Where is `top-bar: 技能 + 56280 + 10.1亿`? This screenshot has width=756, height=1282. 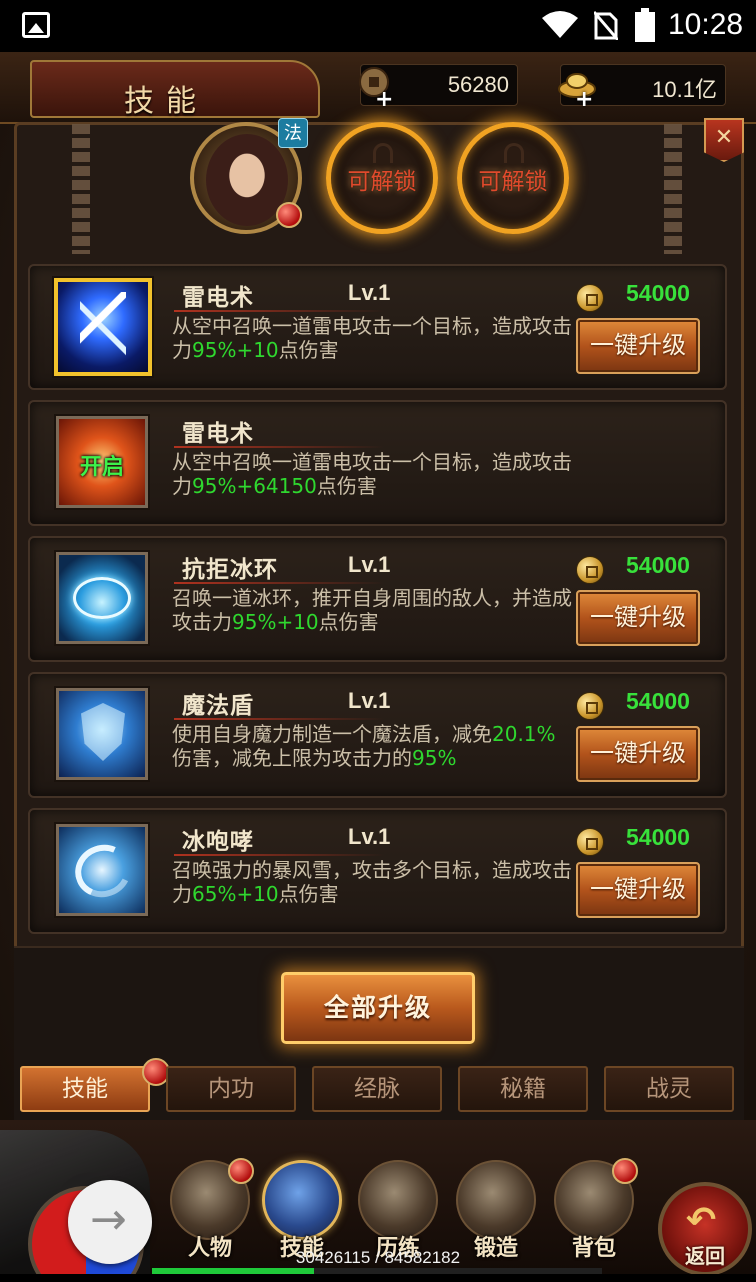 top-bar: 技能 + 56280 + 10.1亿 is located at coordinates (378, 88).